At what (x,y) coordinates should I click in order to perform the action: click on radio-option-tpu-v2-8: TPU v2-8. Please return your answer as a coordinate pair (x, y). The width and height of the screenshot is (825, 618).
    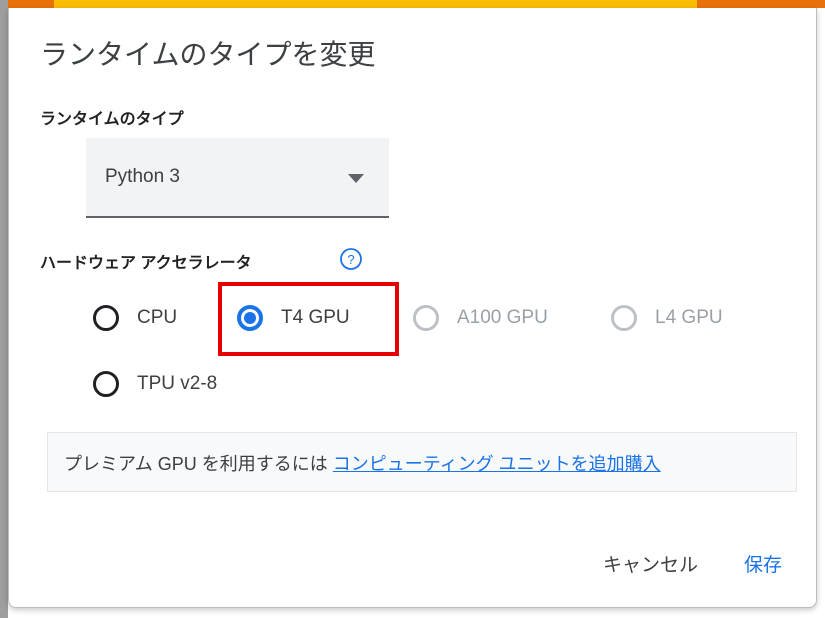
    Looking at the image, I should click on (155, 384).